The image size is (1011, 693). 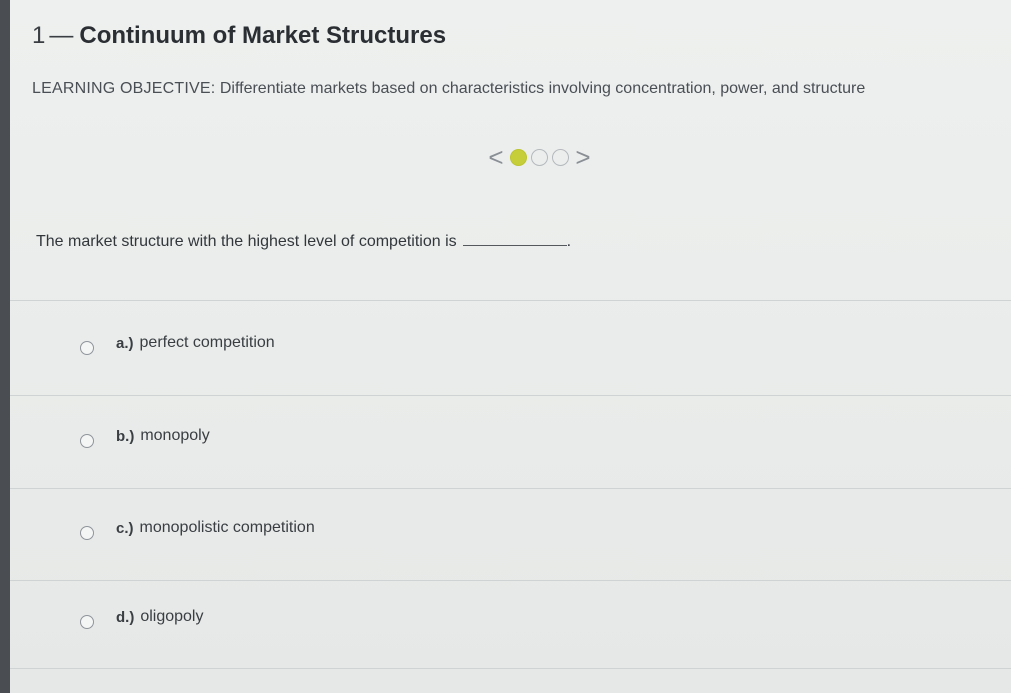 I want to click on option-letter: d.), so click(x=125, y=617).